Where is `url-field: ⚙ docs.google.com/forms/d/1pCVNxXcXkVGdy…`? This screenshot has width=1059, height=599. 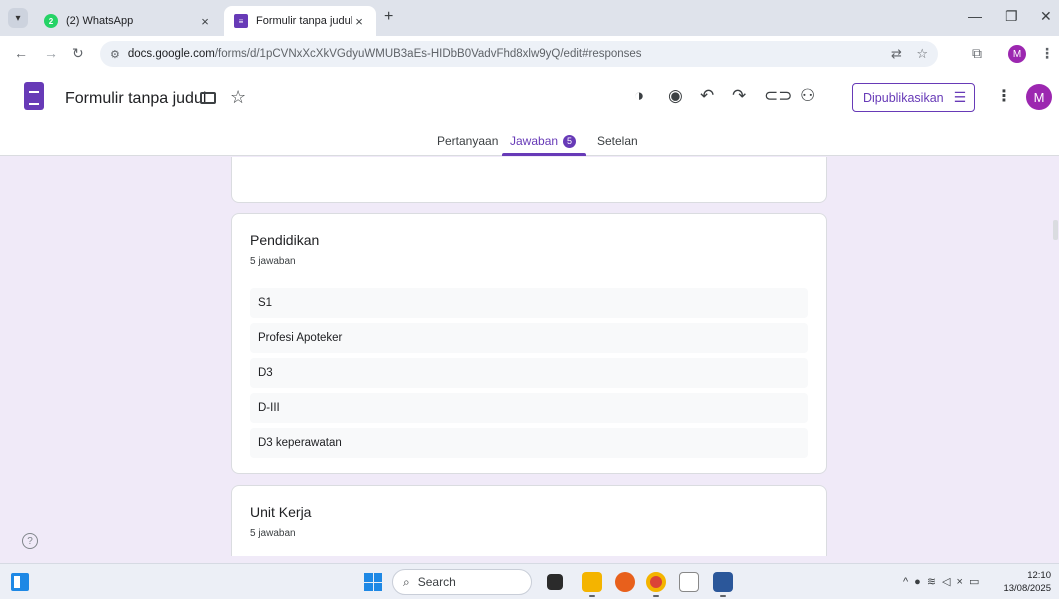 url-field: ⚙ docs.google.com/forms/d/1pCVNxXcXkVGdy… is located at coordinates (519, 54).